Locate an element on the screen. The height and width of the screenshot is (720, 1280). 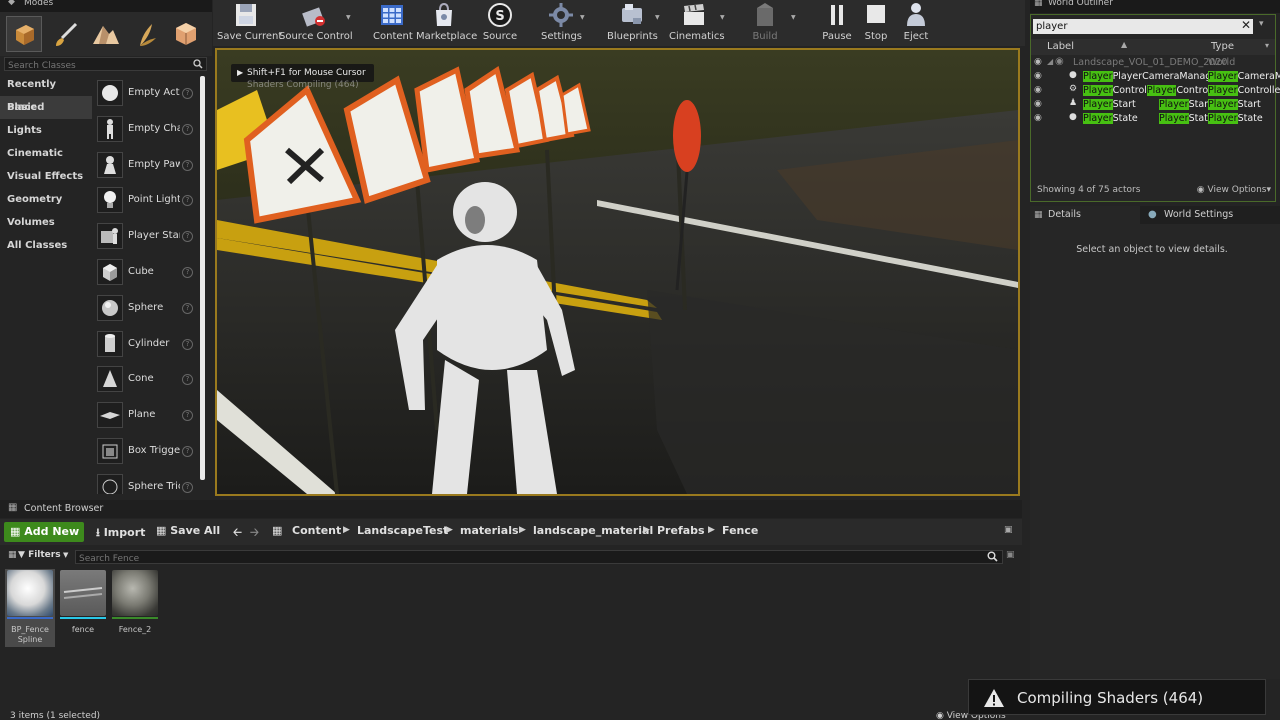
source-control-dropdown-icon: ▼ is located at coordinates (348, 17).